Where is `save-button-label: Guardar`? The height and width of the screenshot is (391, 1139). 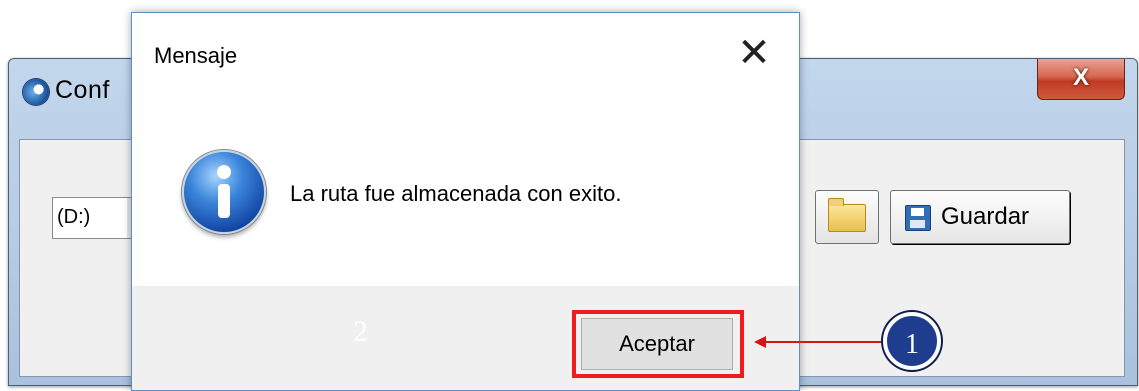
save-button-label: Guardar is located at coordinates (985, 216).